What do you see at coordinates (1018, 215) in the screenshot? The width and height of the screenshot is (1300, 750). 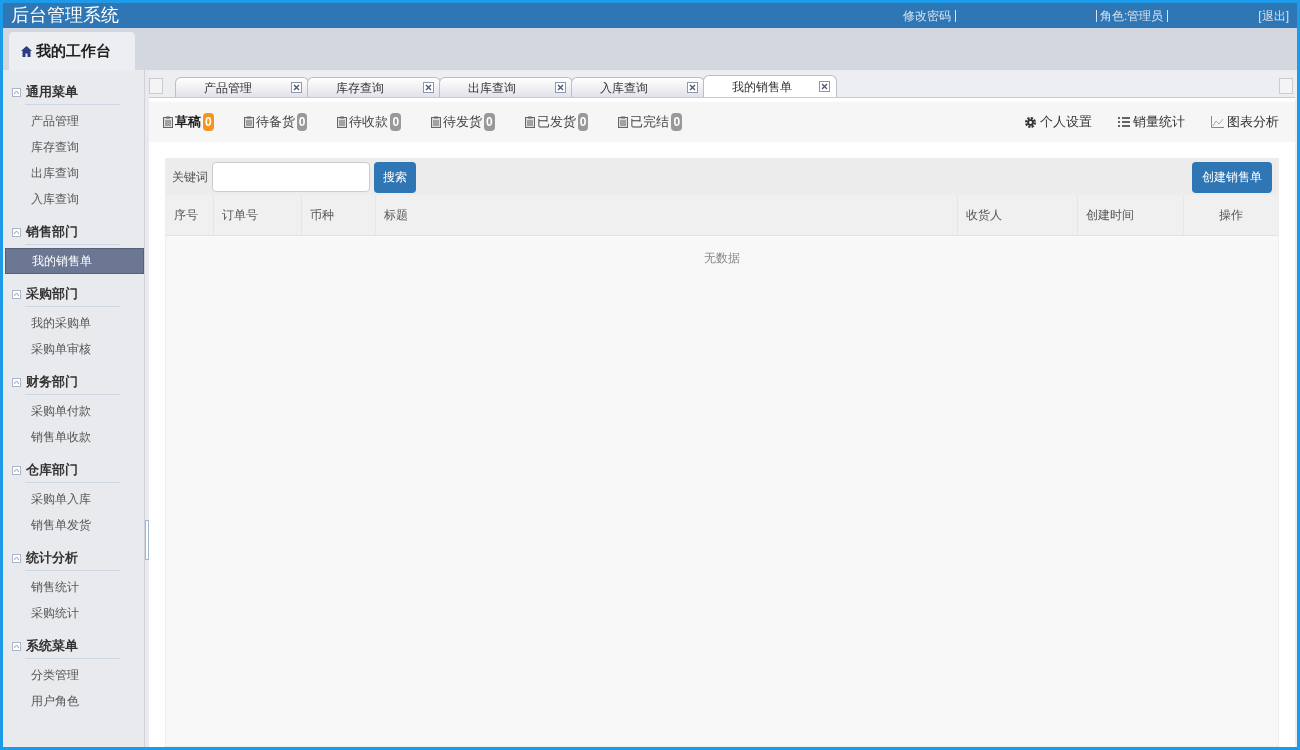 I see `column-header: 收货人` at bounding box center [1018, 215].